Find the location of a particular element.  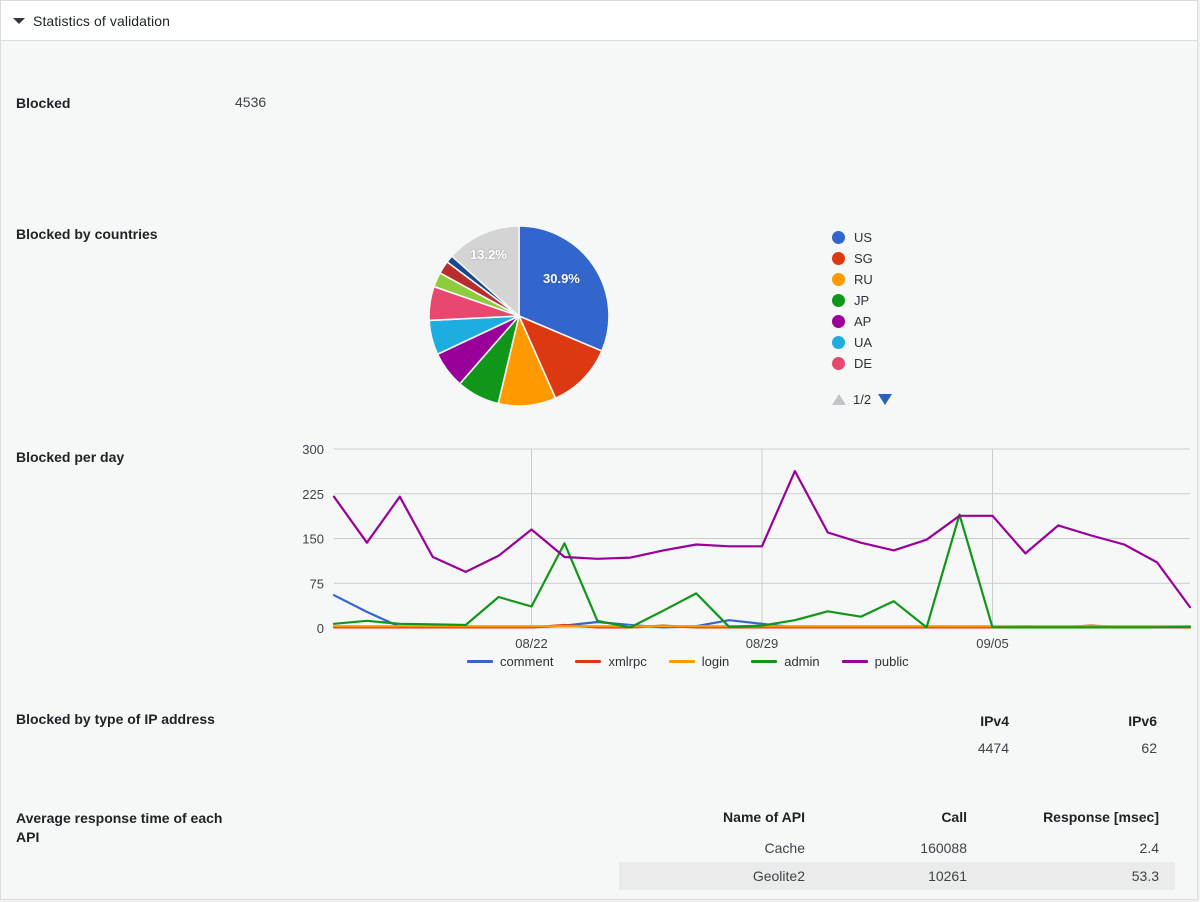

line-legend-item-public: public is located at coordinates (875, 661).